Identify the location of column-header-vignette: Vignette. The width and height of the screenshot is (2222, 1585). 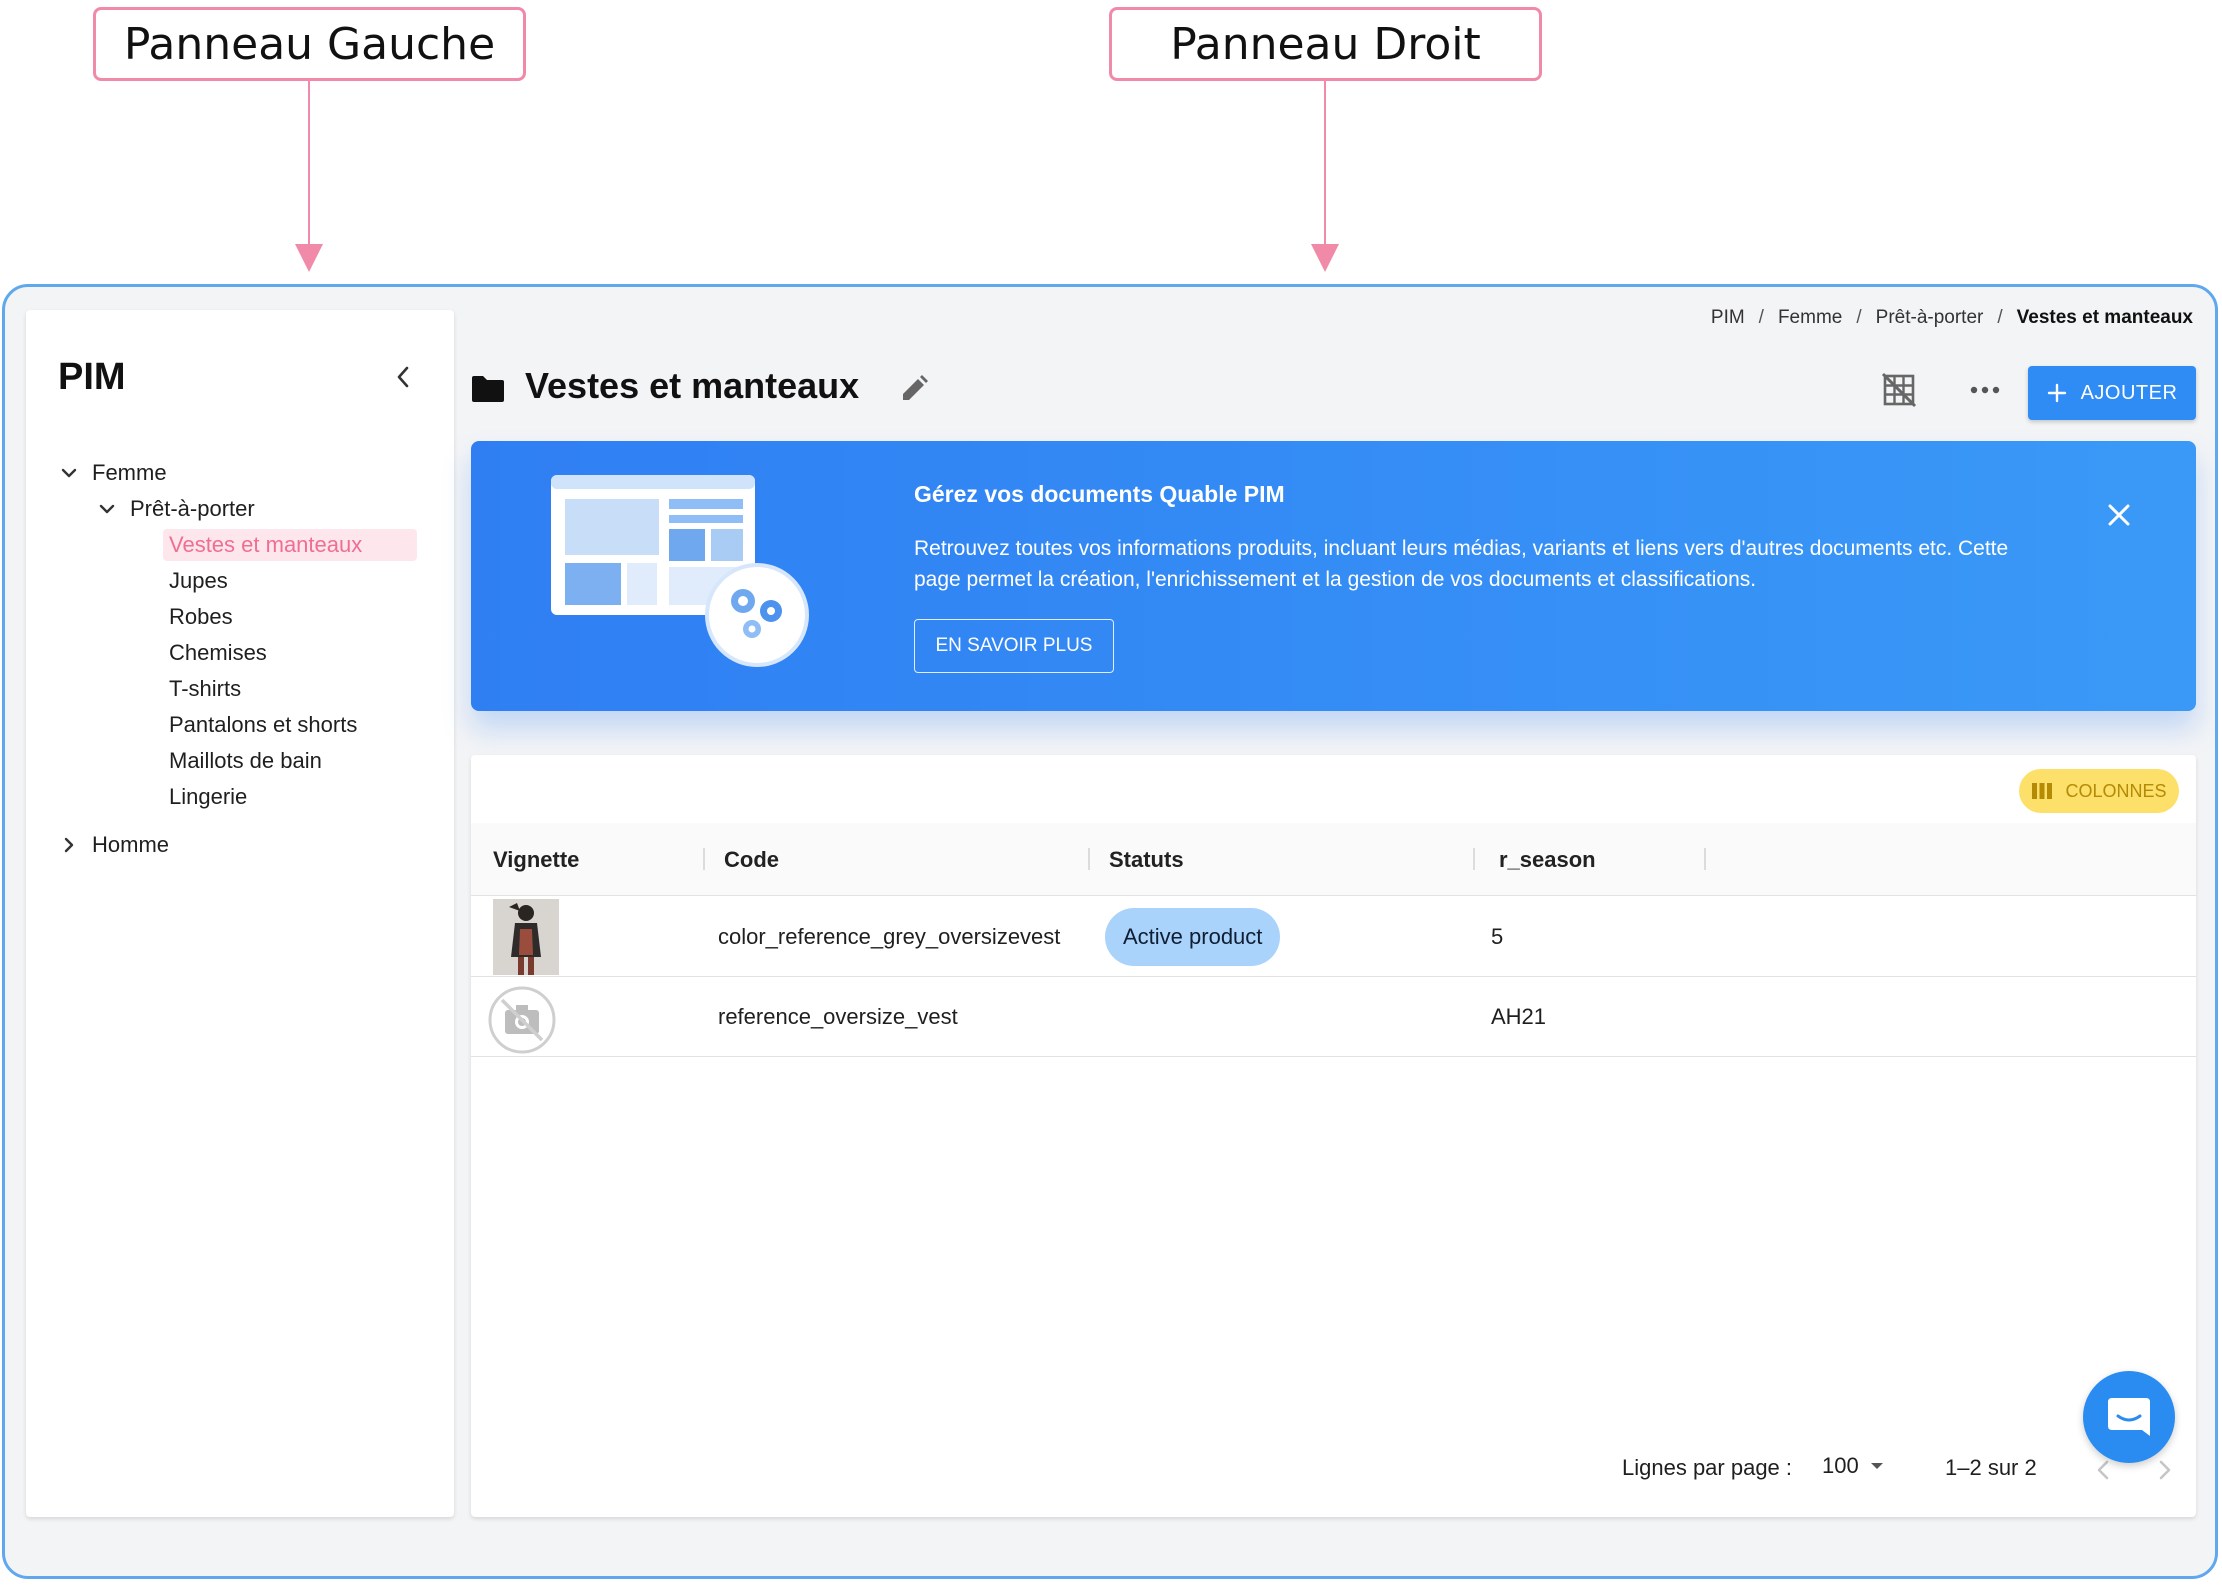
(536, 859).